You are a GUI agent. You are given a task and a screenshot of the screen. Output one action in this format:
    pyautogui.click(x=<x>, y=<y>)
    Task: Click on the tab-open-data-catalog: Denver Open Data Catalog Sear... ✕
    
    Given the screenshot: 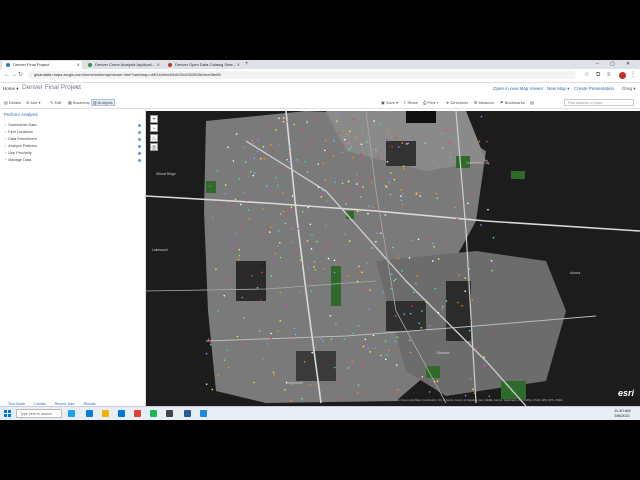 What is the action you would take?
    pyautogui.click(x=203, y=65)
    